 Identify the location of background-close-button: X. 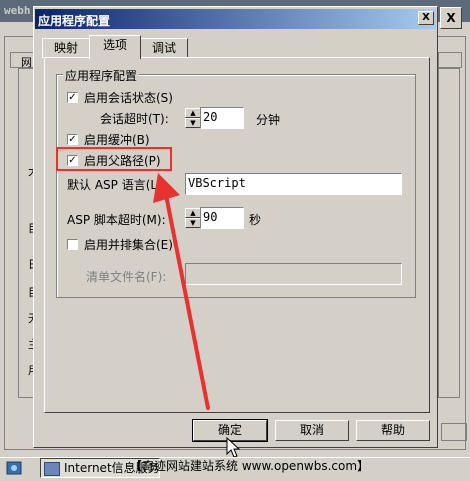
(451, 18).